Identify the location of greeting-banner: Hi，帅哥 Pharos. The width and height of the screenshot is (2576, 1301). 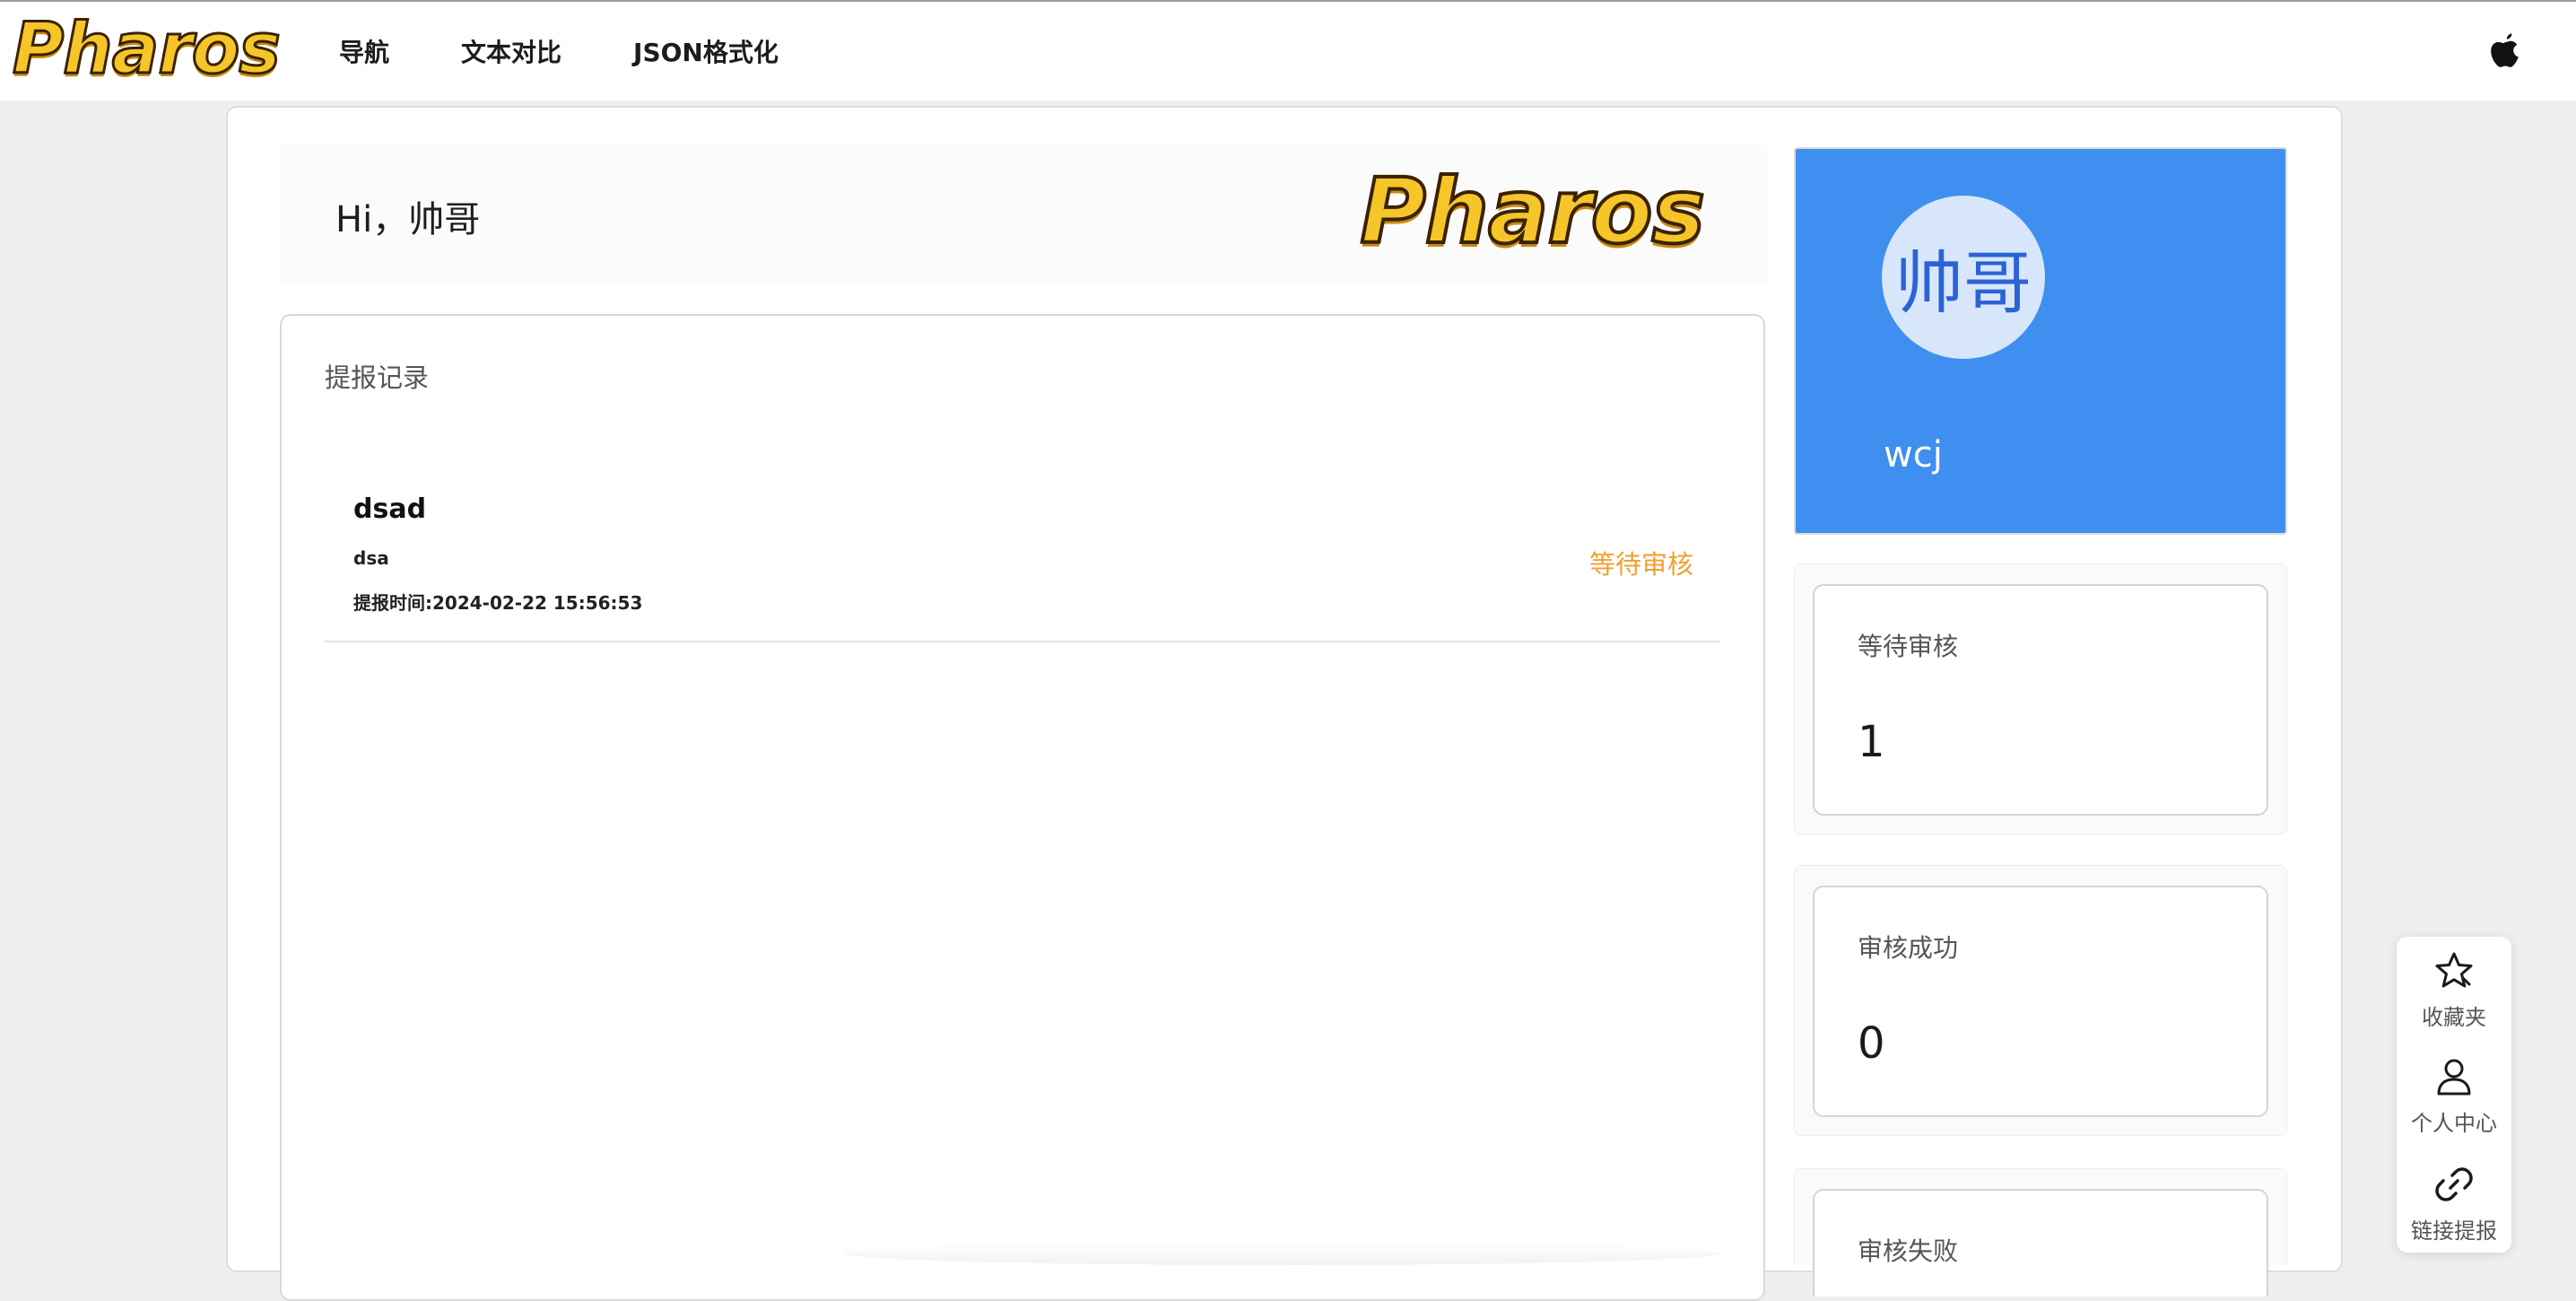
(1023, 215).